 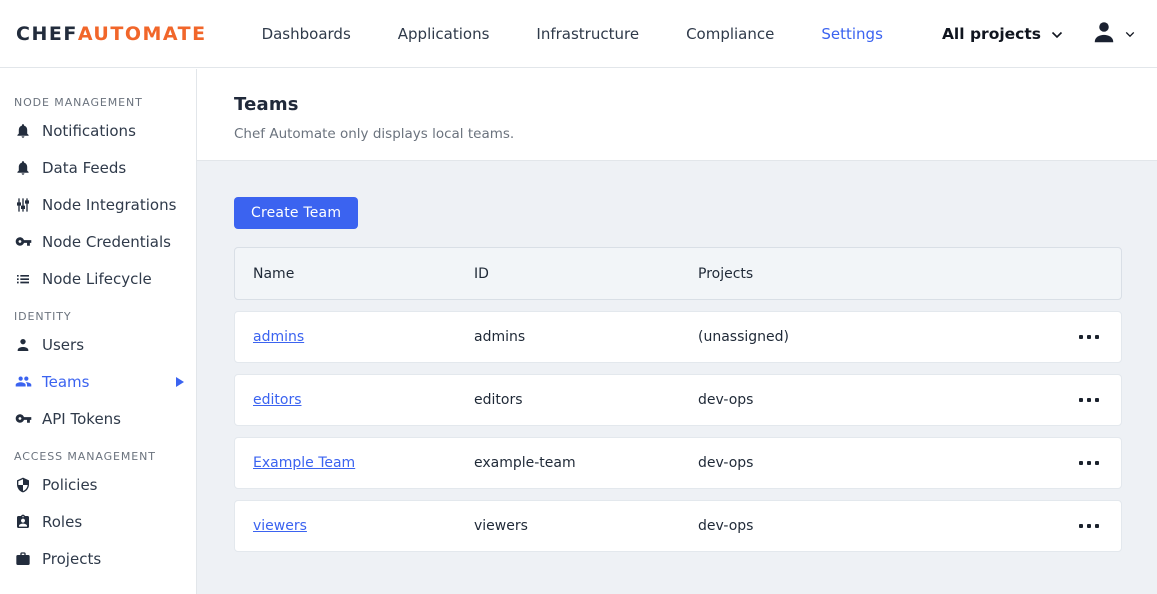 I want to click on sidebar-item-label: Notifications, so click(x=89, y=130).